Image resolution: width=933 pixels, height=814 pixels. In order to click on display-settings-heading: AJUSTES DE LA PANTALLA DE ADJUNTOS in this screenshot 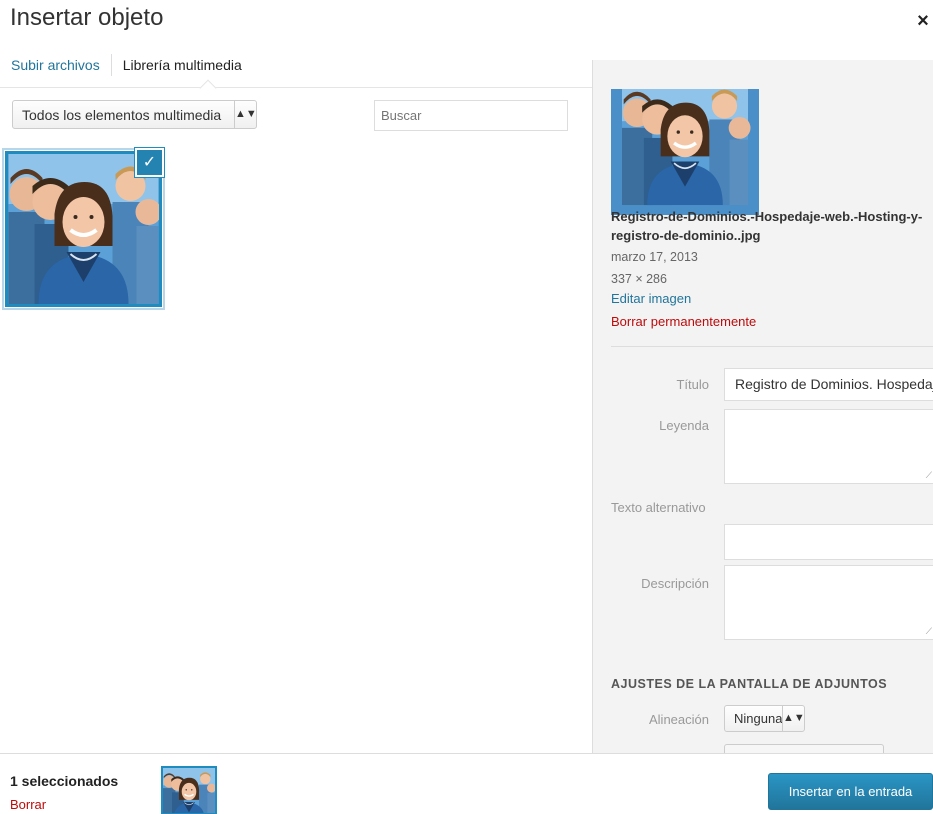, I will do `click(749, 684)`.